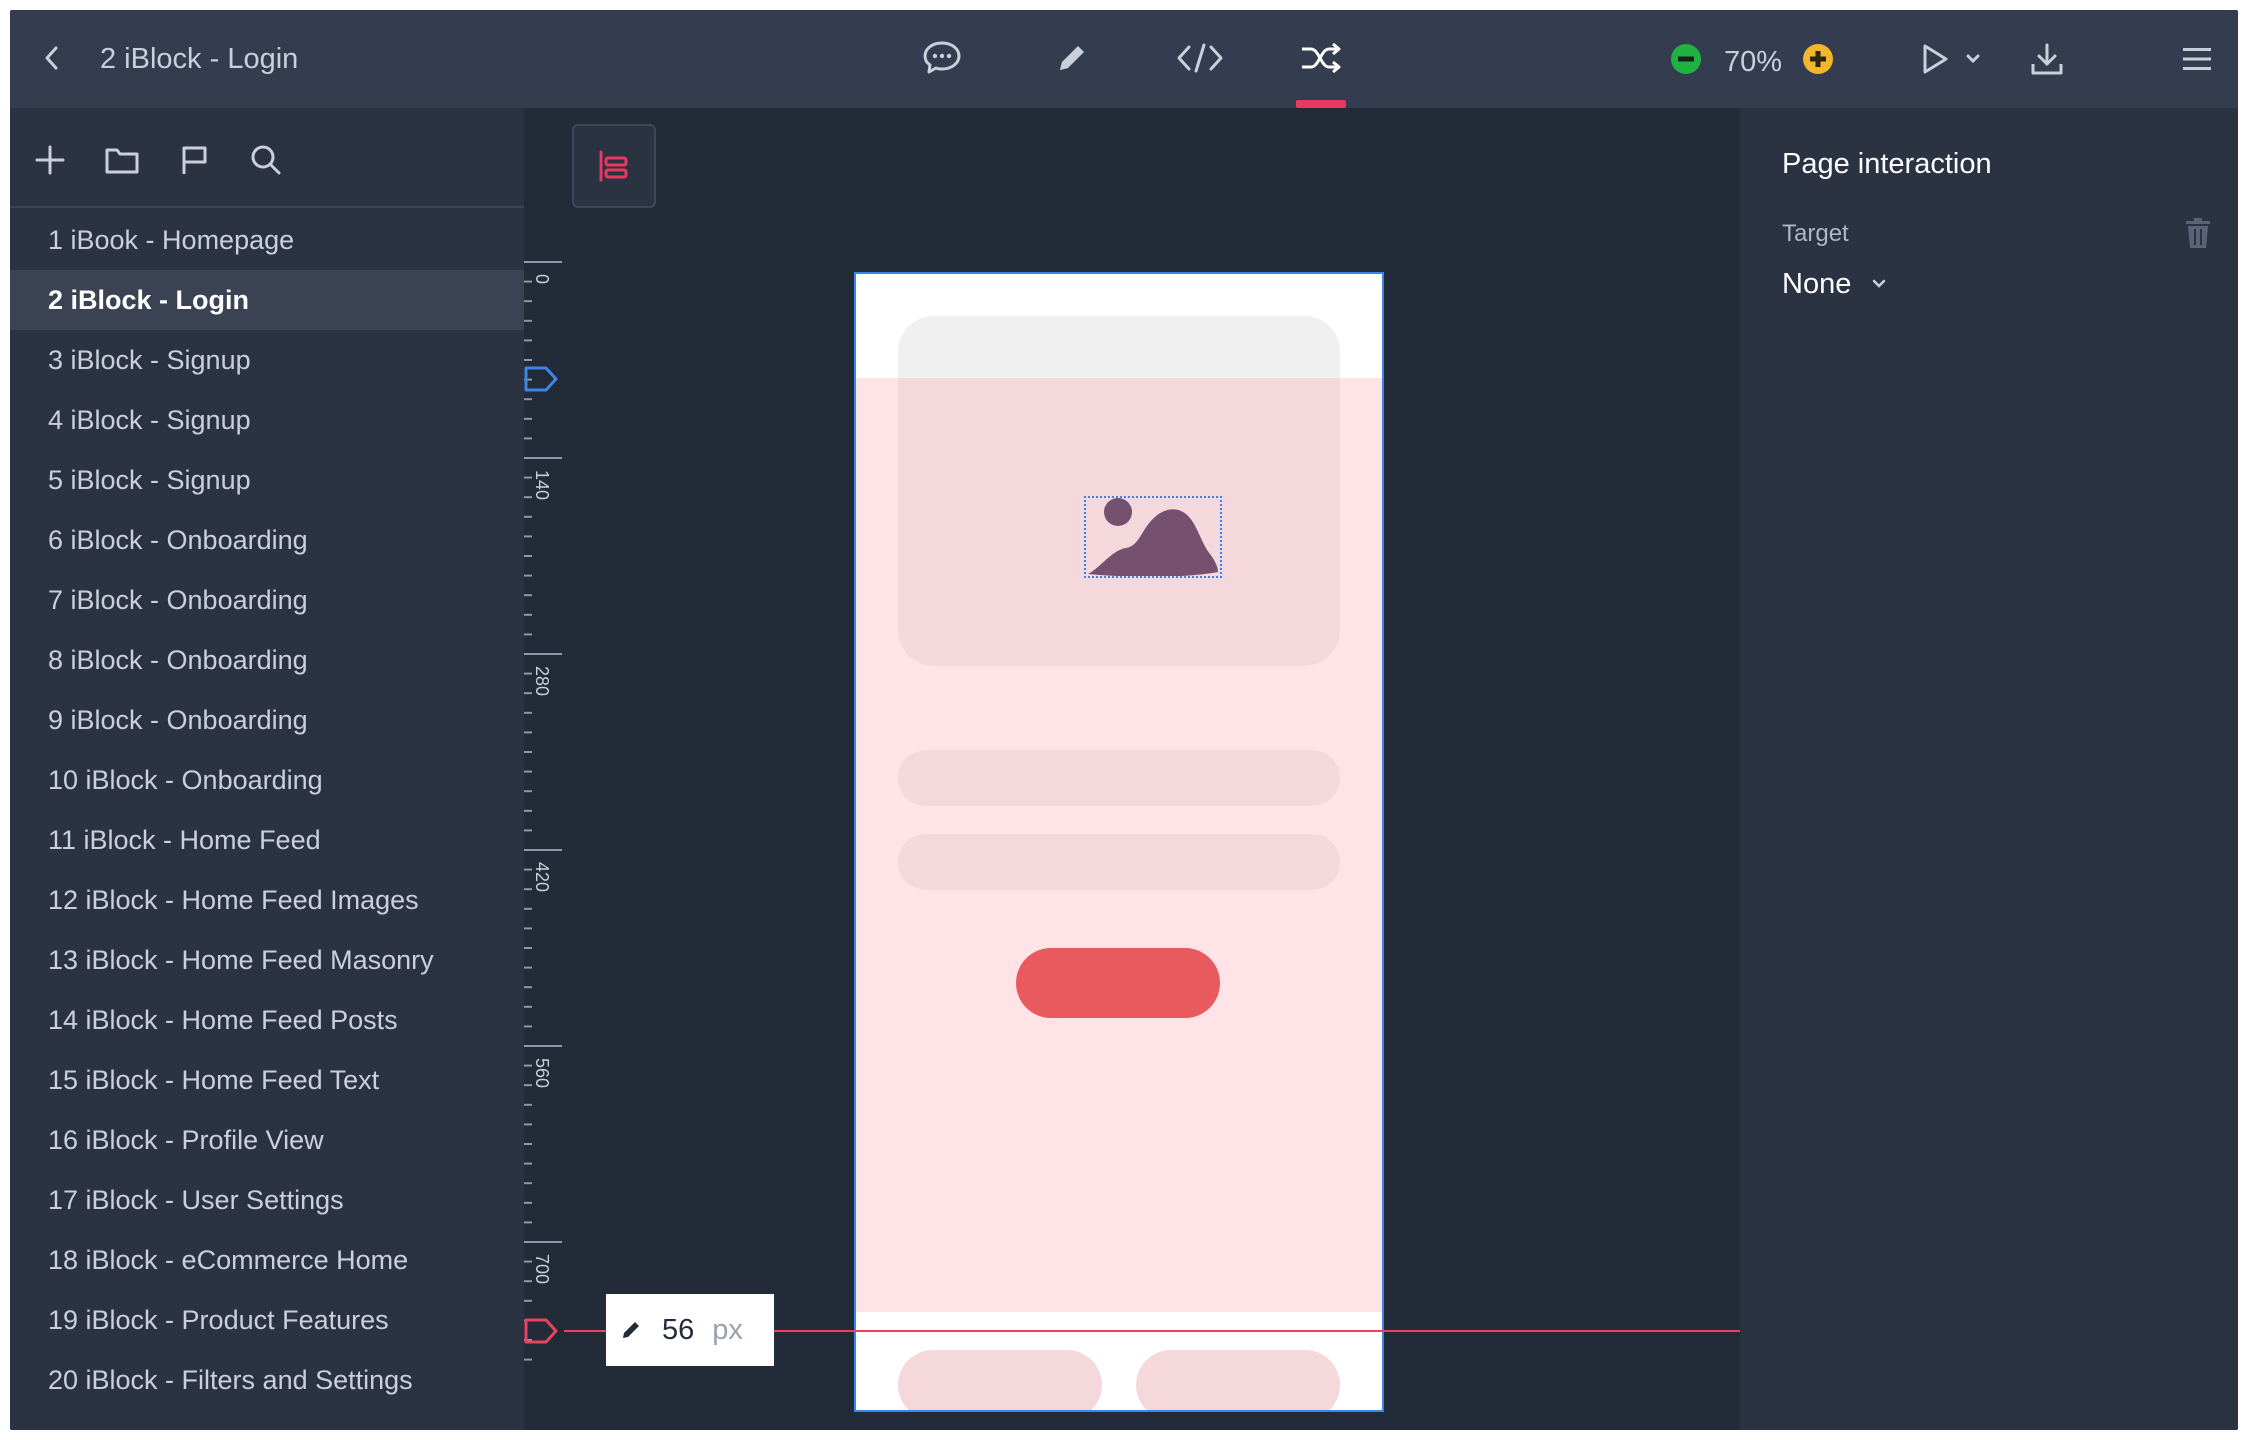 This screenshot has height=1440, width=2248. Describe the element at coordinates (267, 420) in the screenshot. I see `page-list-item: 4 iBlock - Signup` at that location.